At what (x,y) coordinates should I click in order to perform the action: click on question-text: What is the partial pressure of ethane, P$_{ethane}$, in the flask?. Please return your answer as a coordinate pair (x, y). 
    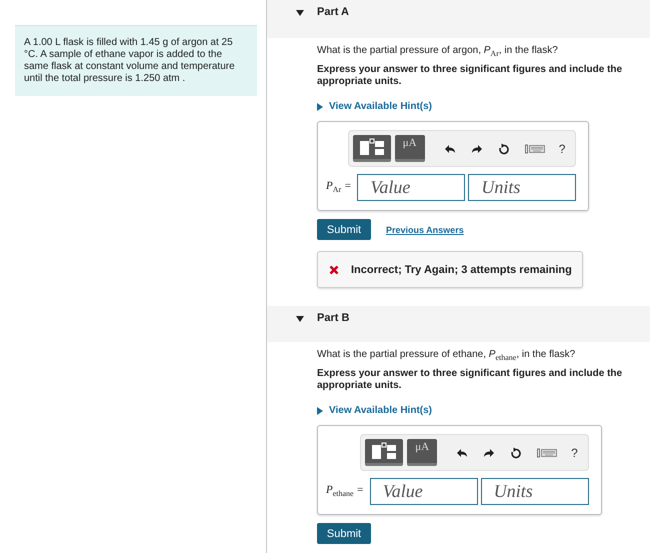
    Looking at the image, I should click on (446, 355).